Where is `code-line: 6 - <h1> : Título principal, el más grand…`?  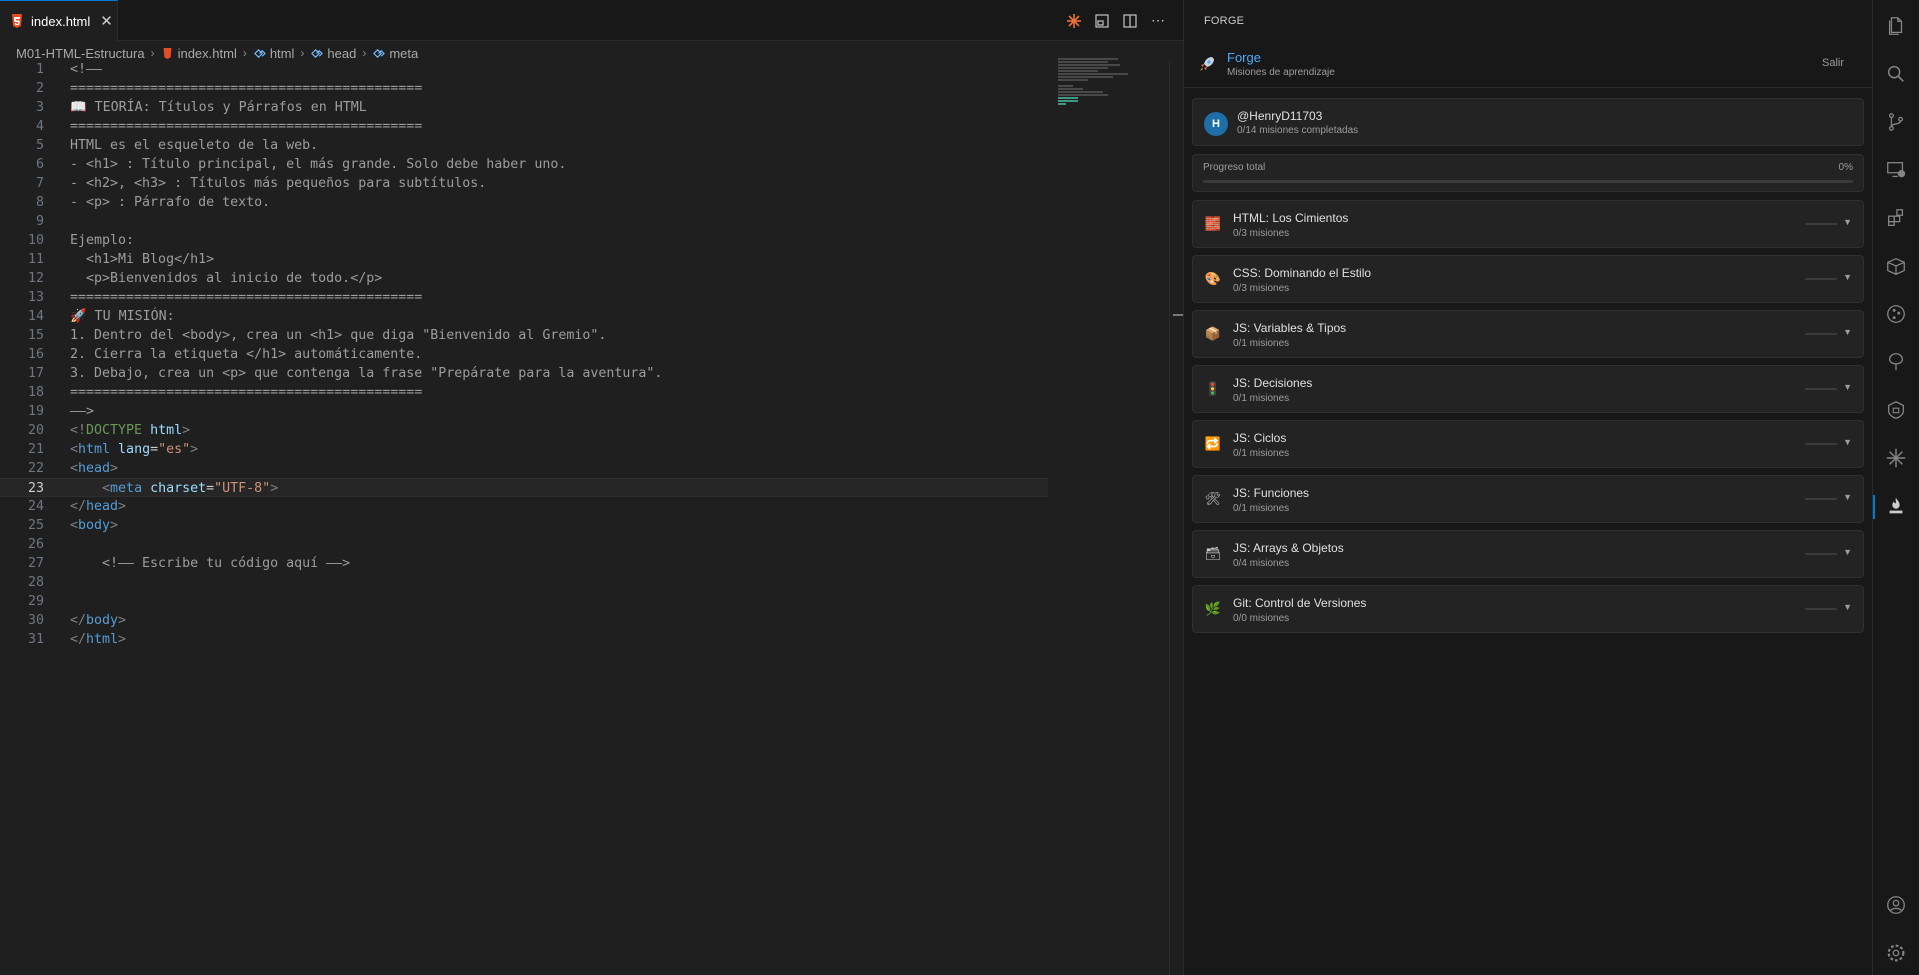 code-line: 6 - <h1> : Título principal, el más grand… is located at coordinates (525, 164).